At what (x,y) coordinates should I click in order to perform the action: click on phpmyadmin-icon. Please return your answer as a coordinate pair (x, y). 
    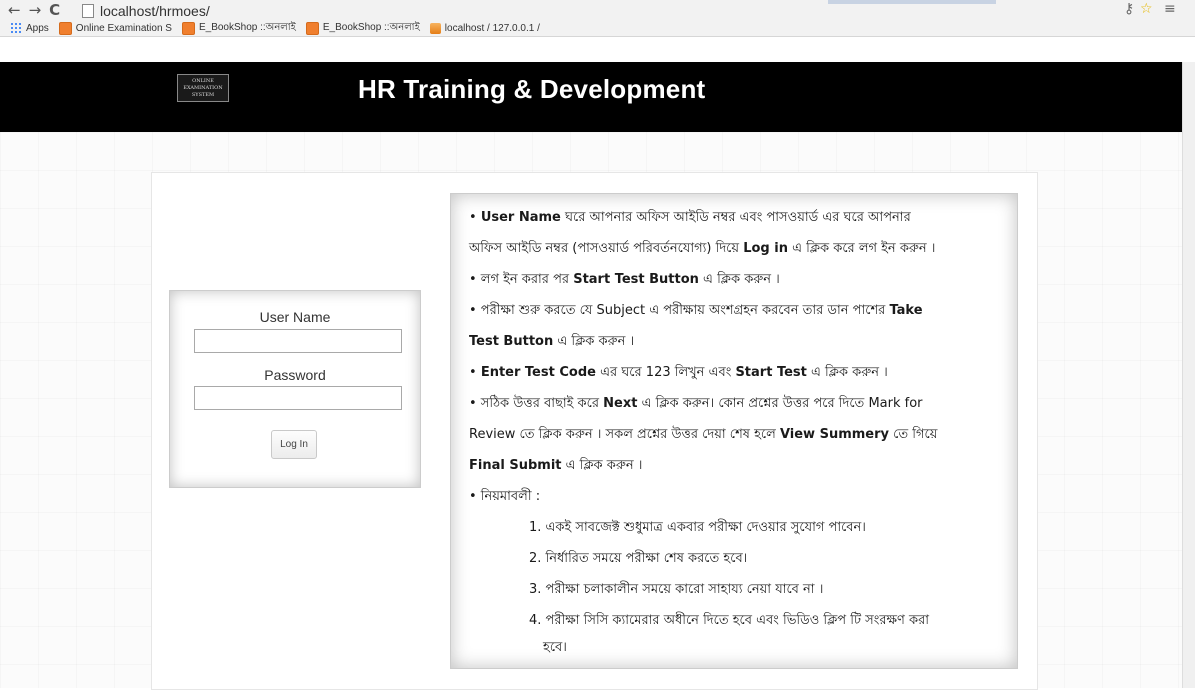
    Looking at the image, I should click on (435, 28).